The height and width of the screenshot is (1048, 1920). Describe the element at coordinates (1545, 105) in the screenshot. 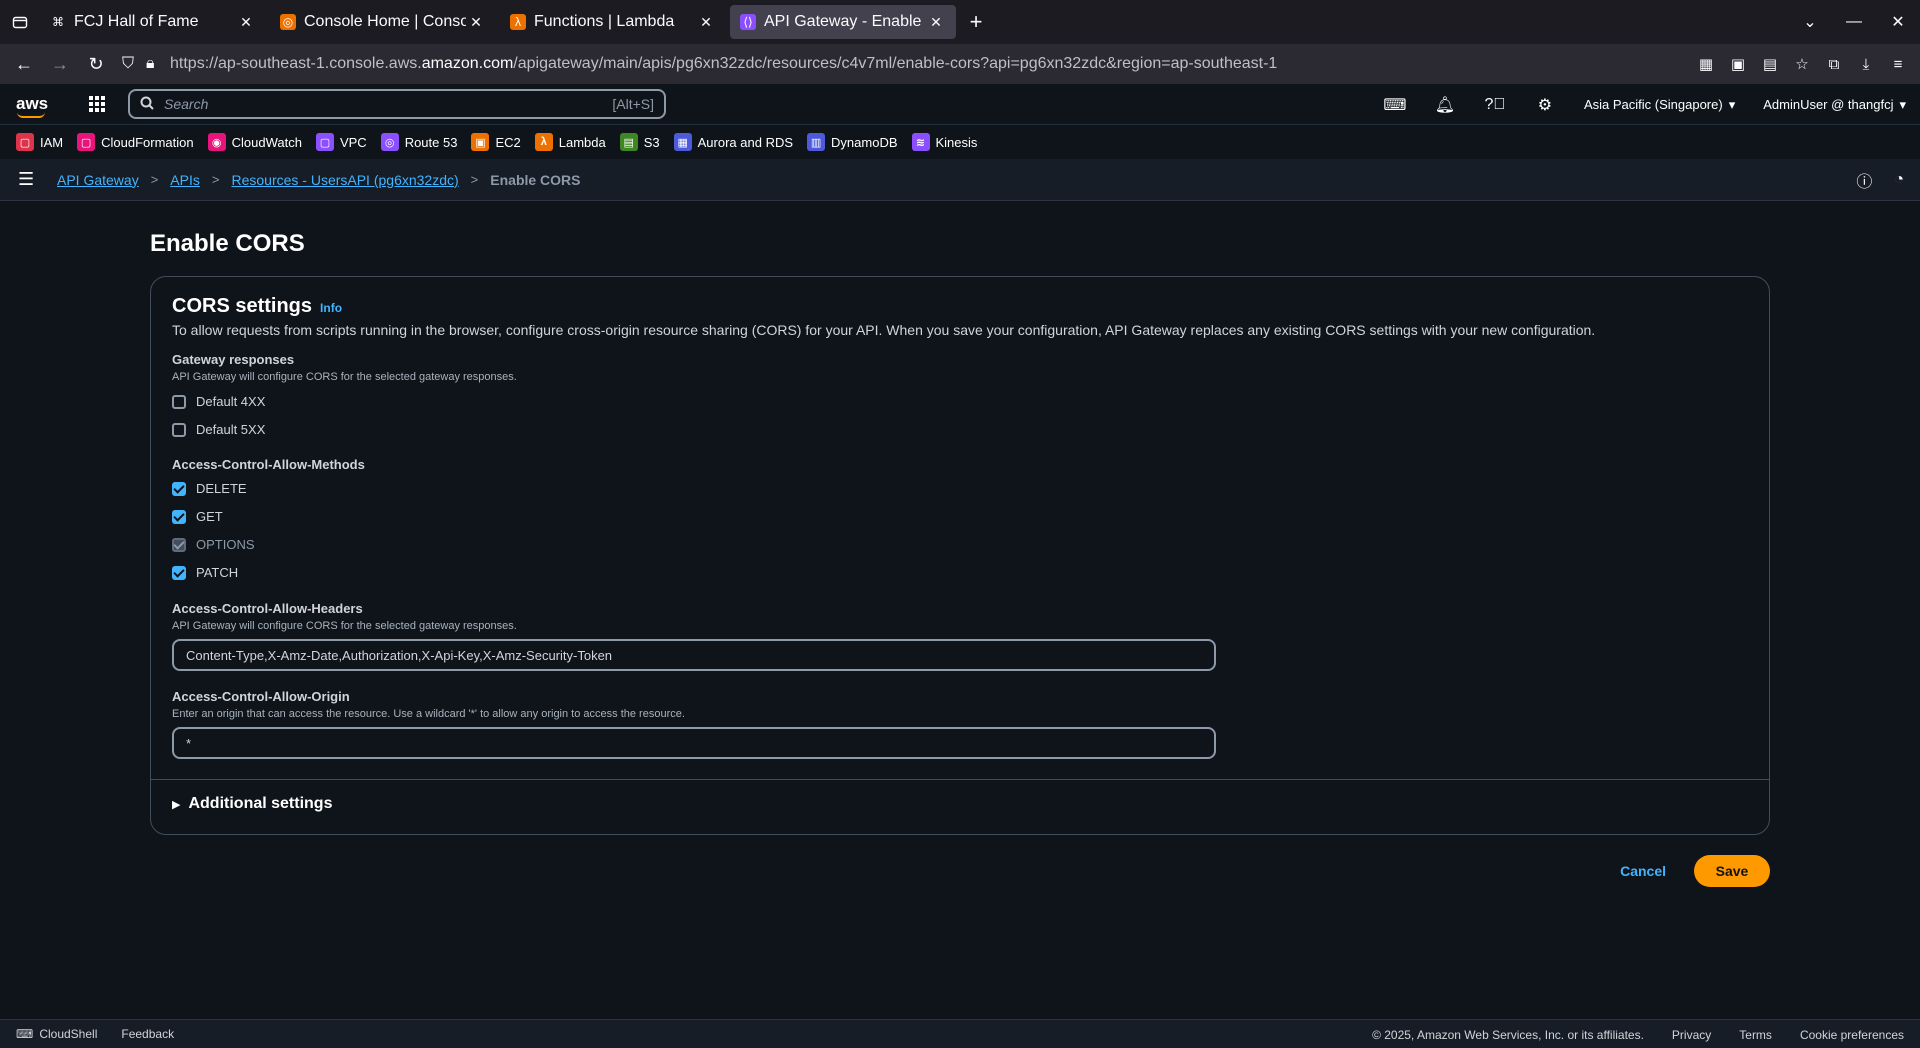

I see `gear-icon: ⚙` at that location.